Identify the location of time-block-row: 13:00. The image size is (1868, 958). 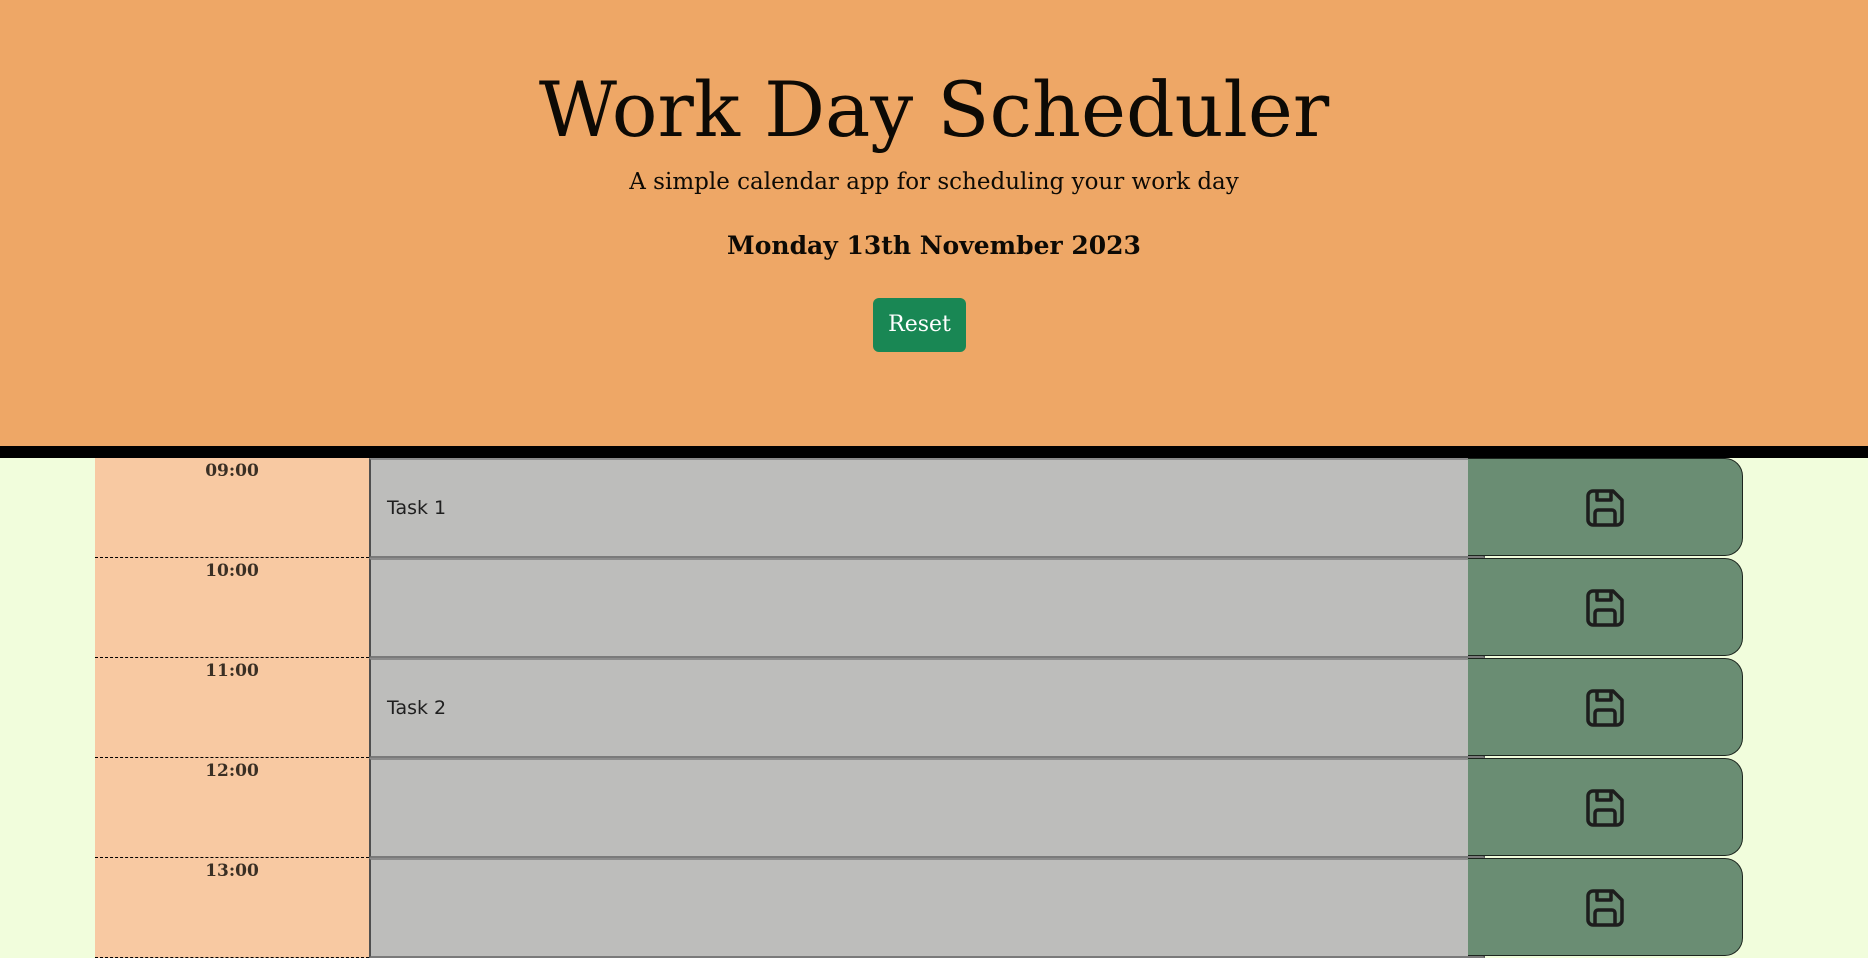
(920, 908).